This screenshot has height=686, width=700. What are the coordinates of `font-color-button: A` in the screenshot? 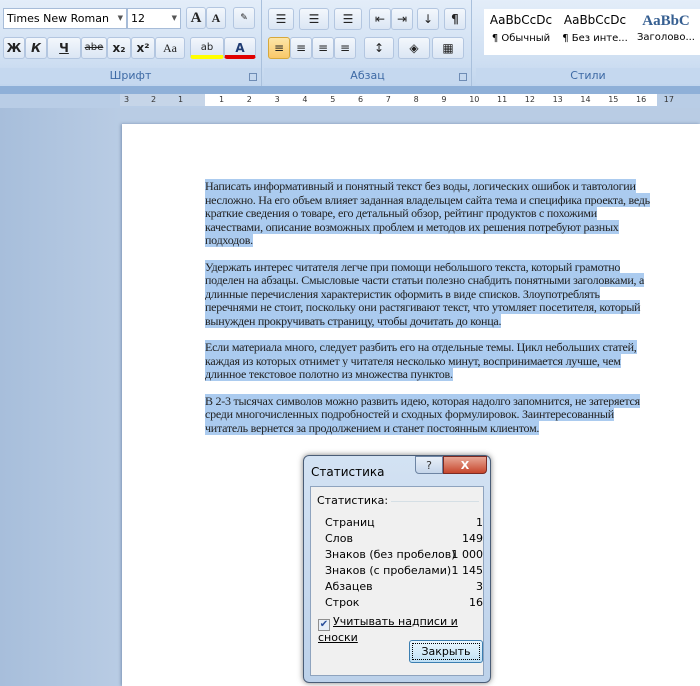 It's located at (240, 48).